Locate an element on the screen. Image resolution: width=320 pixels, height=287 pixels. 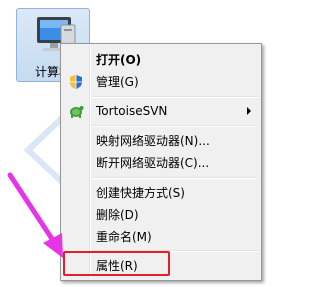
menu-item-tortoisesvn: TortoiseSVN is located at coordinates (161, 111).